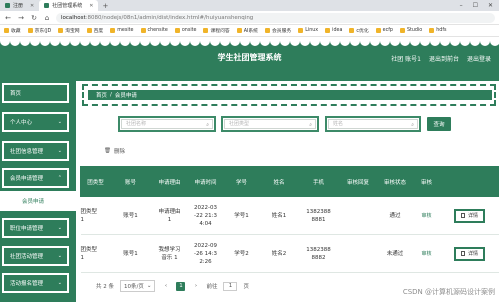  I want to click on bookmark-item: c优化, so click(359, 30).